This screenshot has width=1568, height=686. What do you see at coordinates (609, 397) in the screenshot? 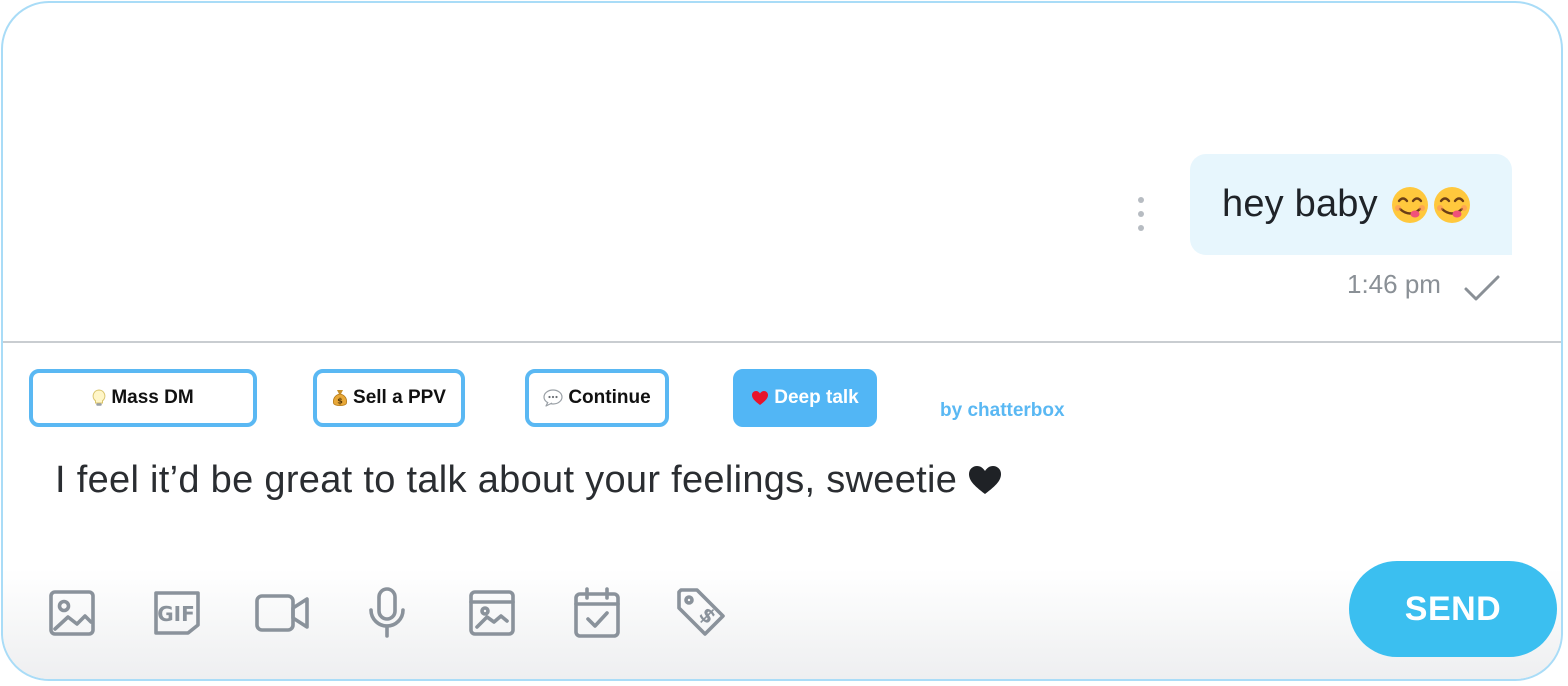
I see `suggestion-label: Continue` at bounding box center [609, 397].